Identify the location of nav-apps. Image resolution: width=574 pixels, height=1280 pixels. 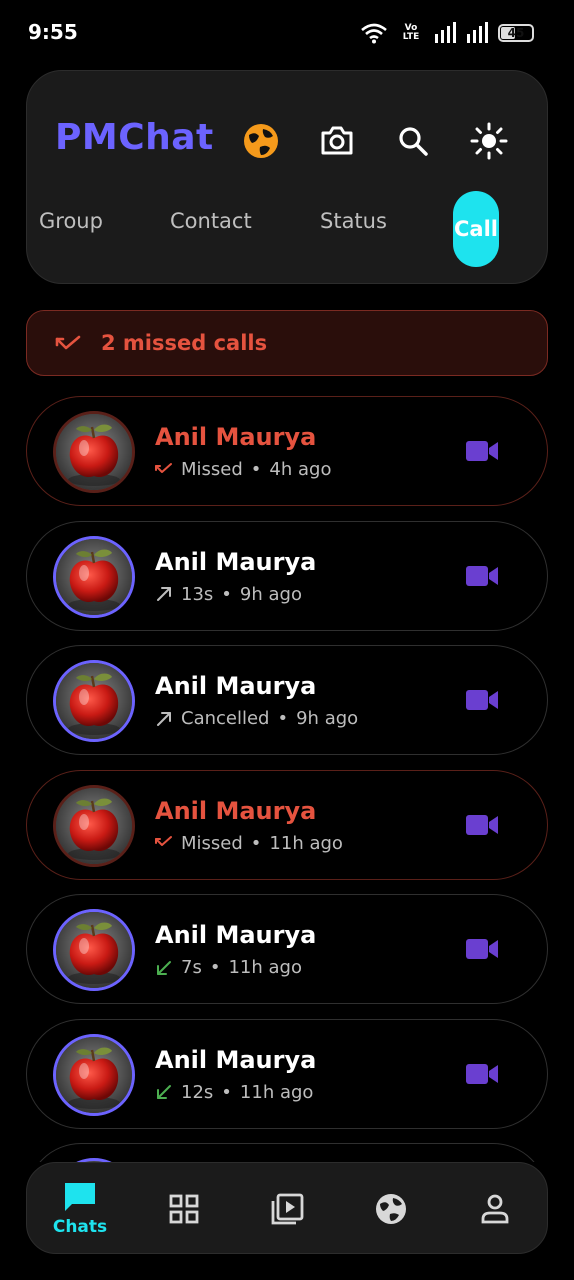
(184, 1209).